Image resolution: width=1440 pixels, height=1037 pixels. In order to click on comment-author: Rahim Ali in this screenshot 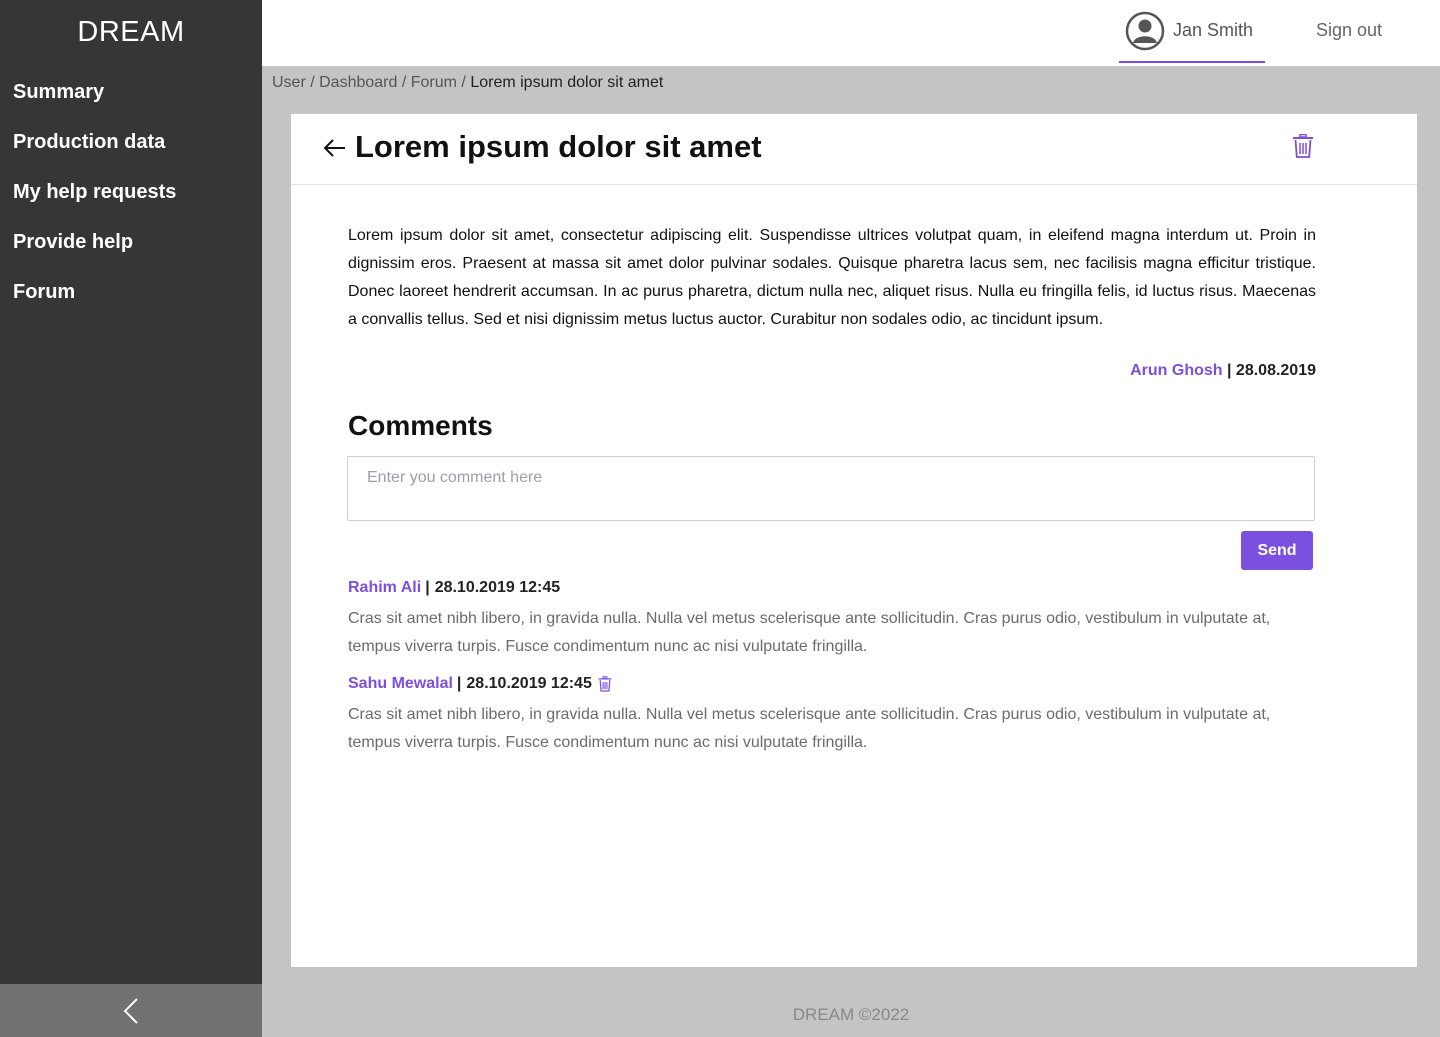, I will do `click(384, 588)`.